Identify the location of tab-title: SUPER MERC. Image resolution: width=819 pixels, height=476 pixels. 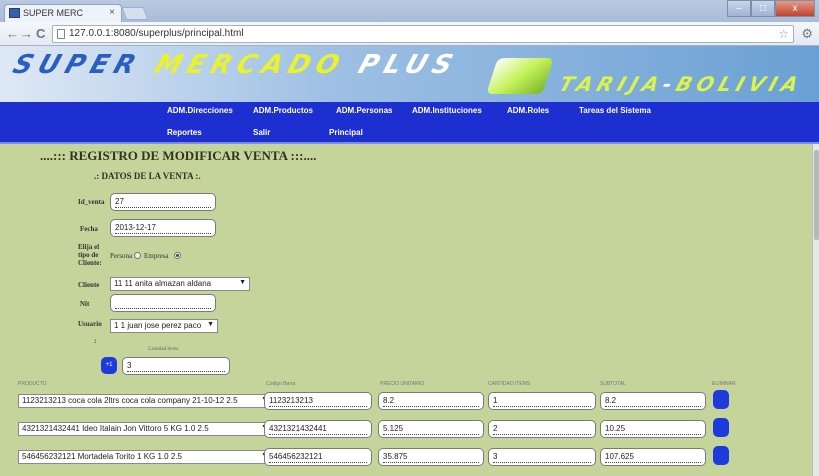
(53, 13).